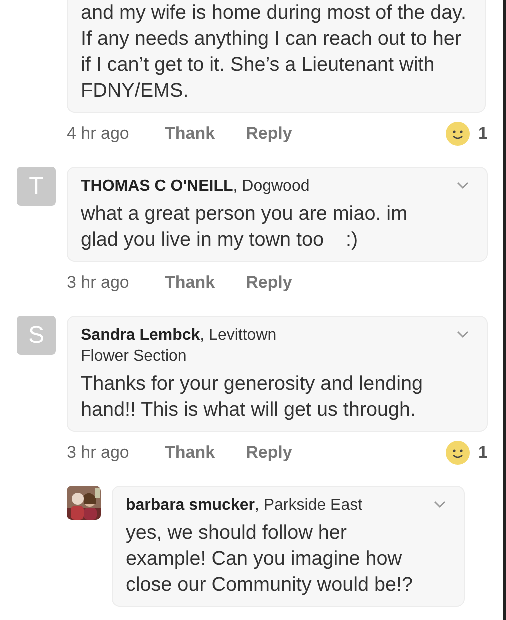  I want to click on comment-author: THOMAS C O'NEILL, Dogwood, so click(196, 187).